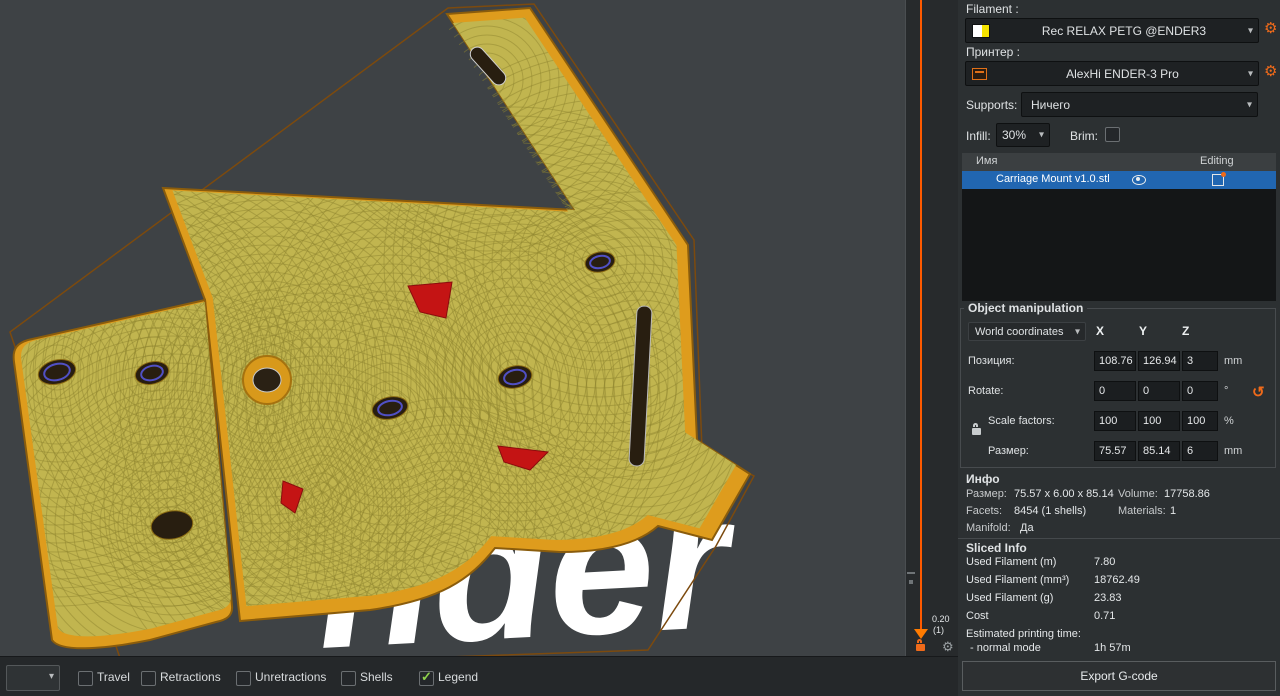  I want to click on object-name: Carriage Mount v1.0.stl, so click(1053, 179).